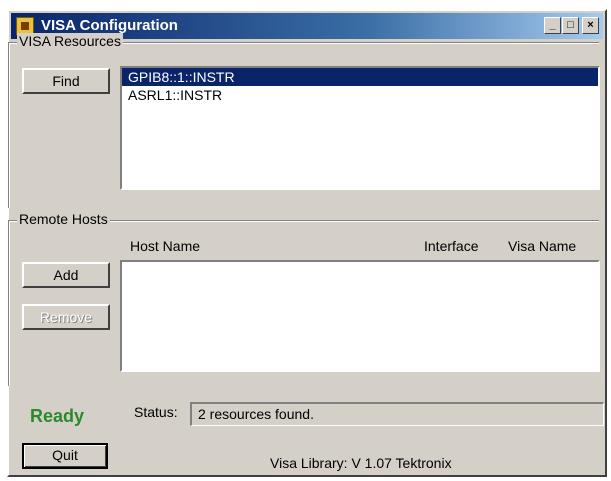  What do you see at coordinates (57, 416) in the screenshot?
I see `ready-indicator: Ready` at bounding box center [57, 416].